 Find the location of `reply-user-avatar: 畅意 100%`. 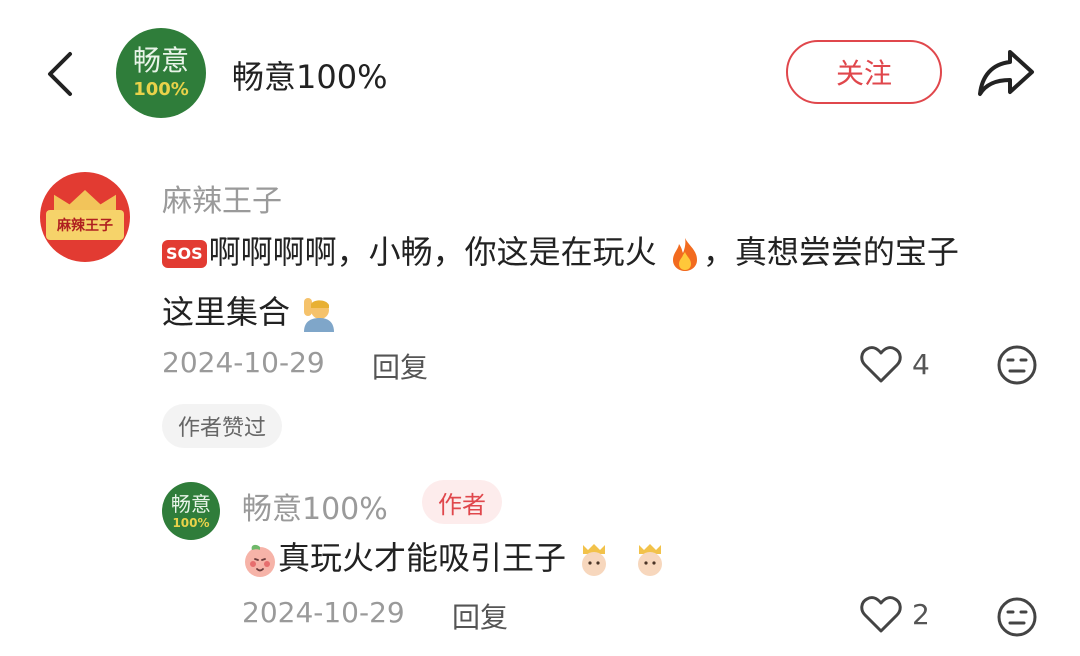

reply-user-avatar: 畅意 100% is located at coordinates (191, 511).